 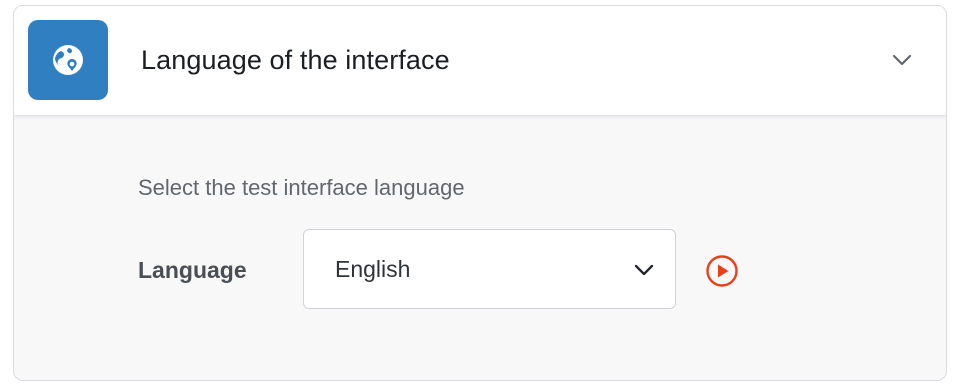 What do you see at coordinates (192, 270) in the screenshot?
I see `language-field-label: Language` at bounding box center [192, 270].